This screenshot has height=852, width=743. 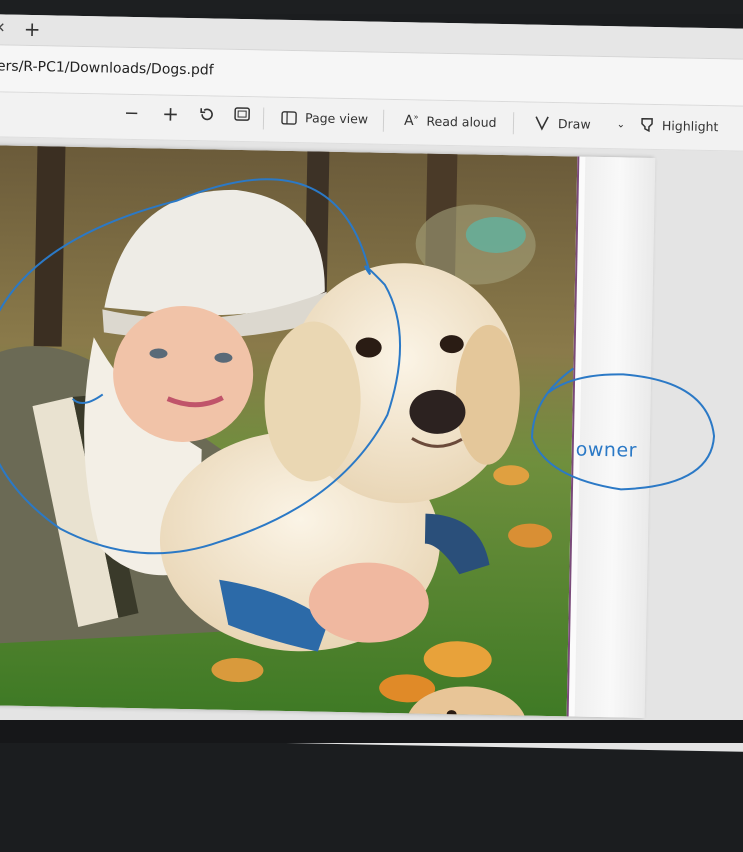 I want to click on draw-icon, so click(x=542, y=123).